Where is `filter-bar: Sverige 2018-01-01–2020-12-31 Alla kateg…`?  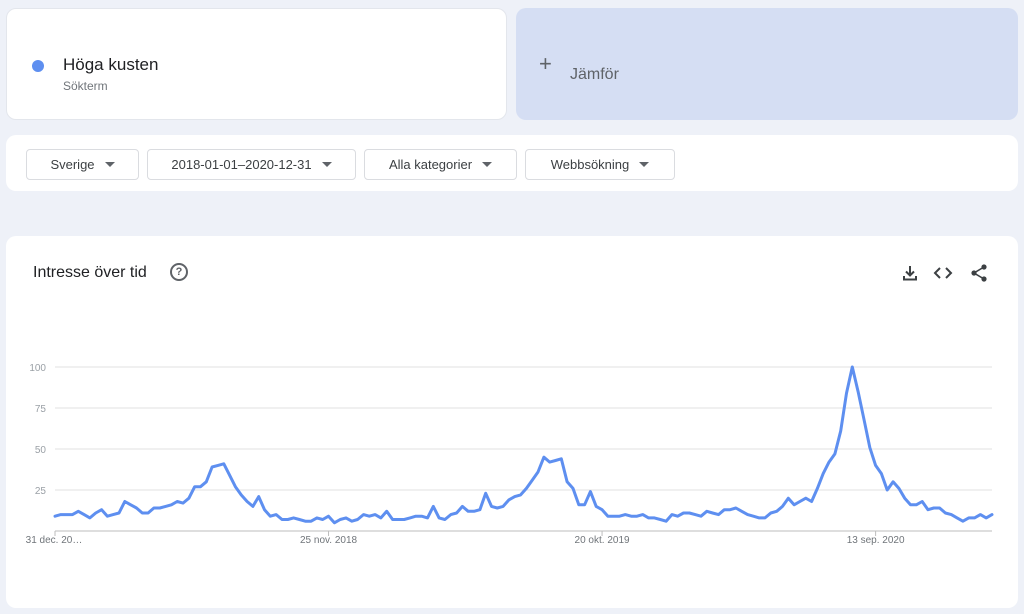
filter-bar: Sverige 2018-01-01–2020-12-31 Alla kateg… is located at coordinates (512, 163).